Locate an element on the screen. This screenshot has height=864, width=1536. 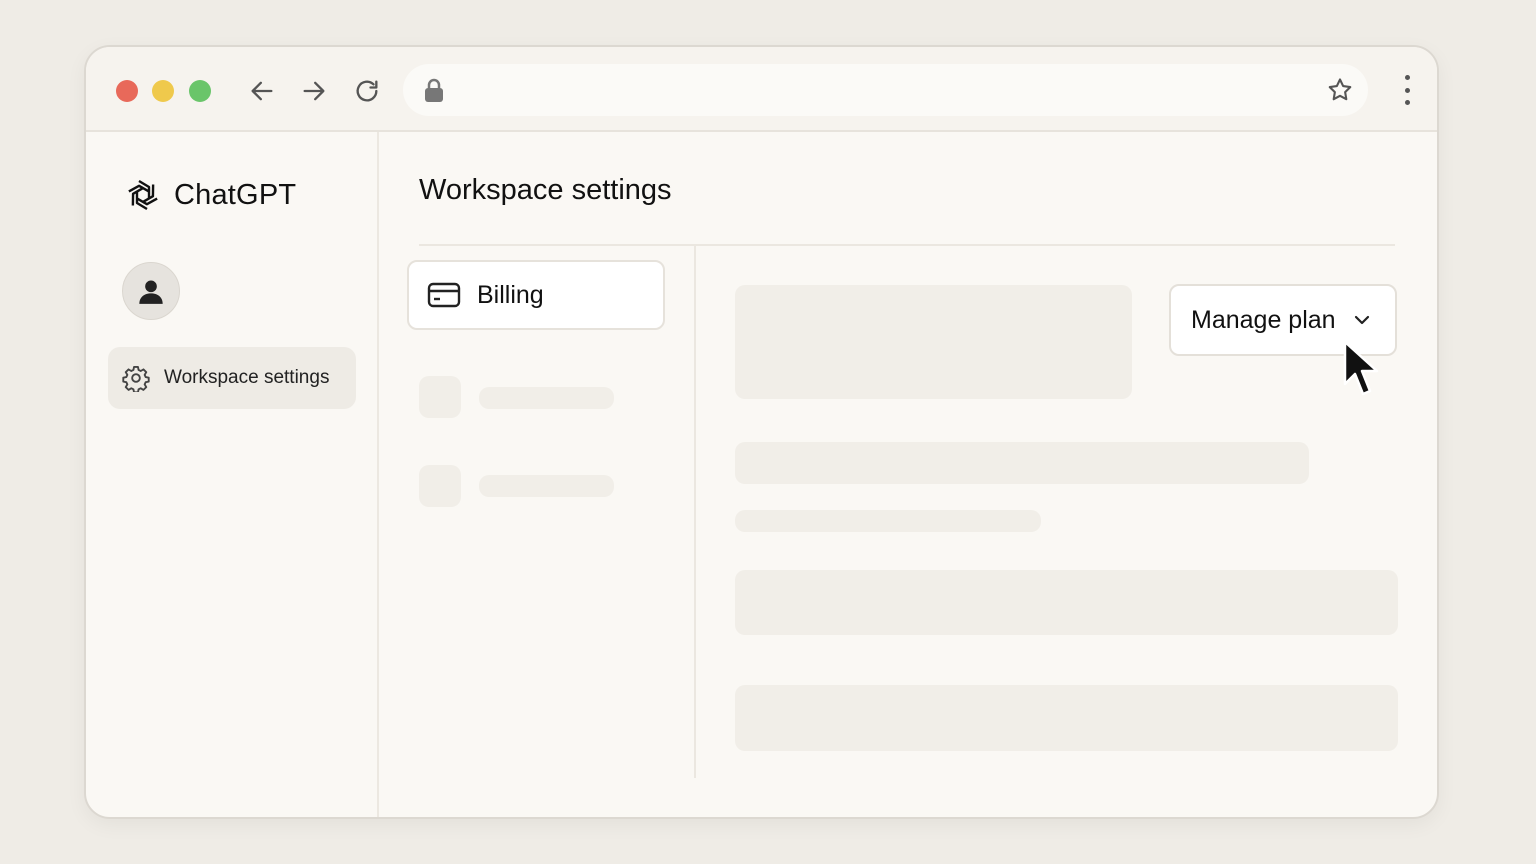
back-button is located at coordinates (262, 91).